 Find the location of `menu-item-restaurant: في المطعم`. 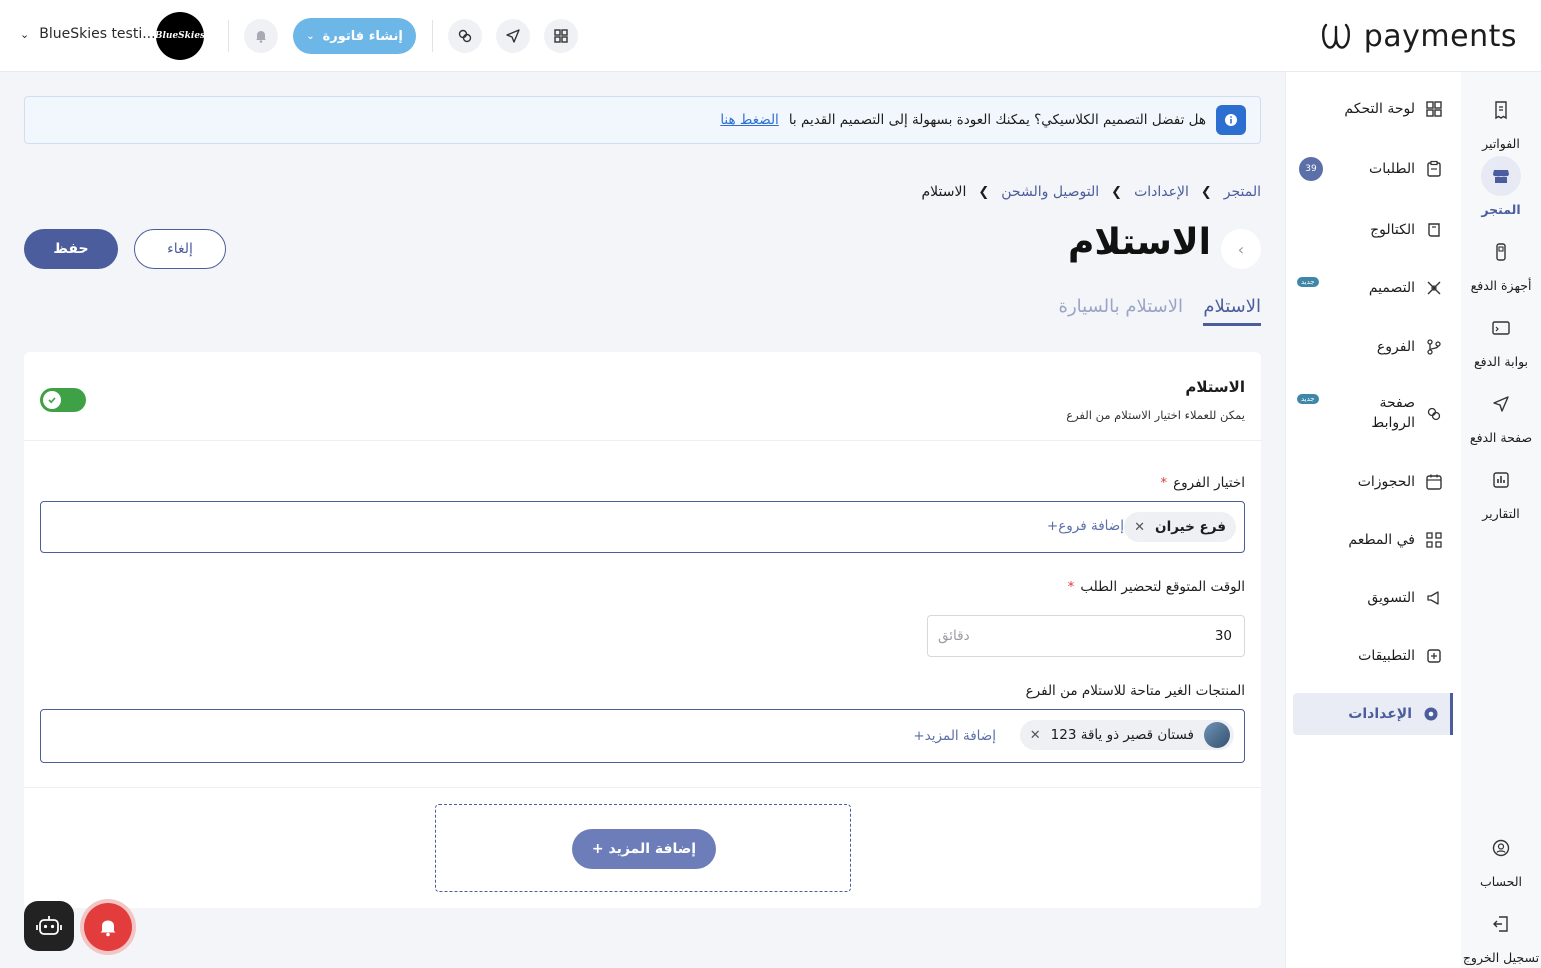

menu-item-restaurant: في المطعم is located at coordinates (1373, 540).